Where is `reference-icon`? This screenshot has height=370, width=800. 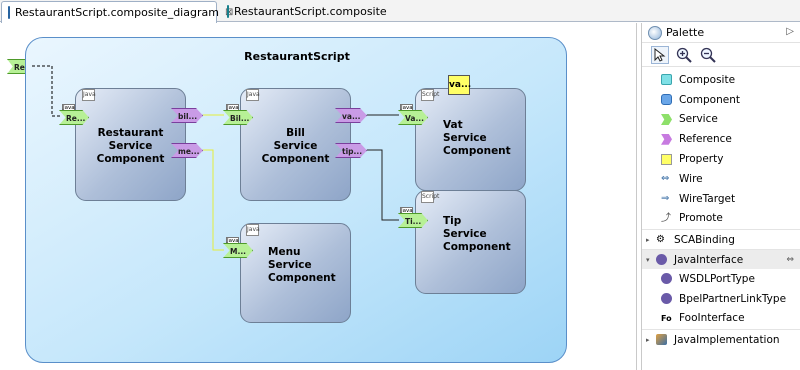
reference-icon is located at coordinates (666, 139).